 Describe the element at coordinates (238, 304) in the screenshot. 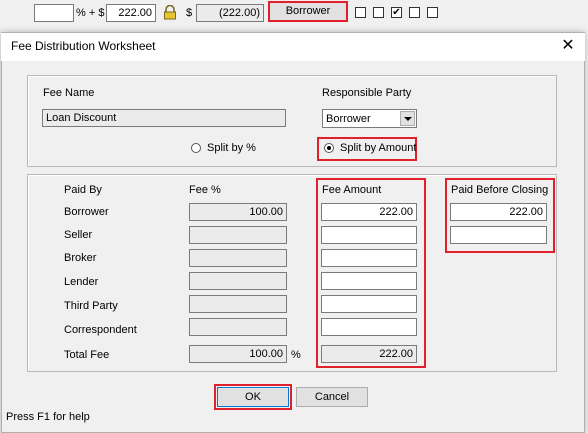

I see `fee-percent-third-party` at that location.